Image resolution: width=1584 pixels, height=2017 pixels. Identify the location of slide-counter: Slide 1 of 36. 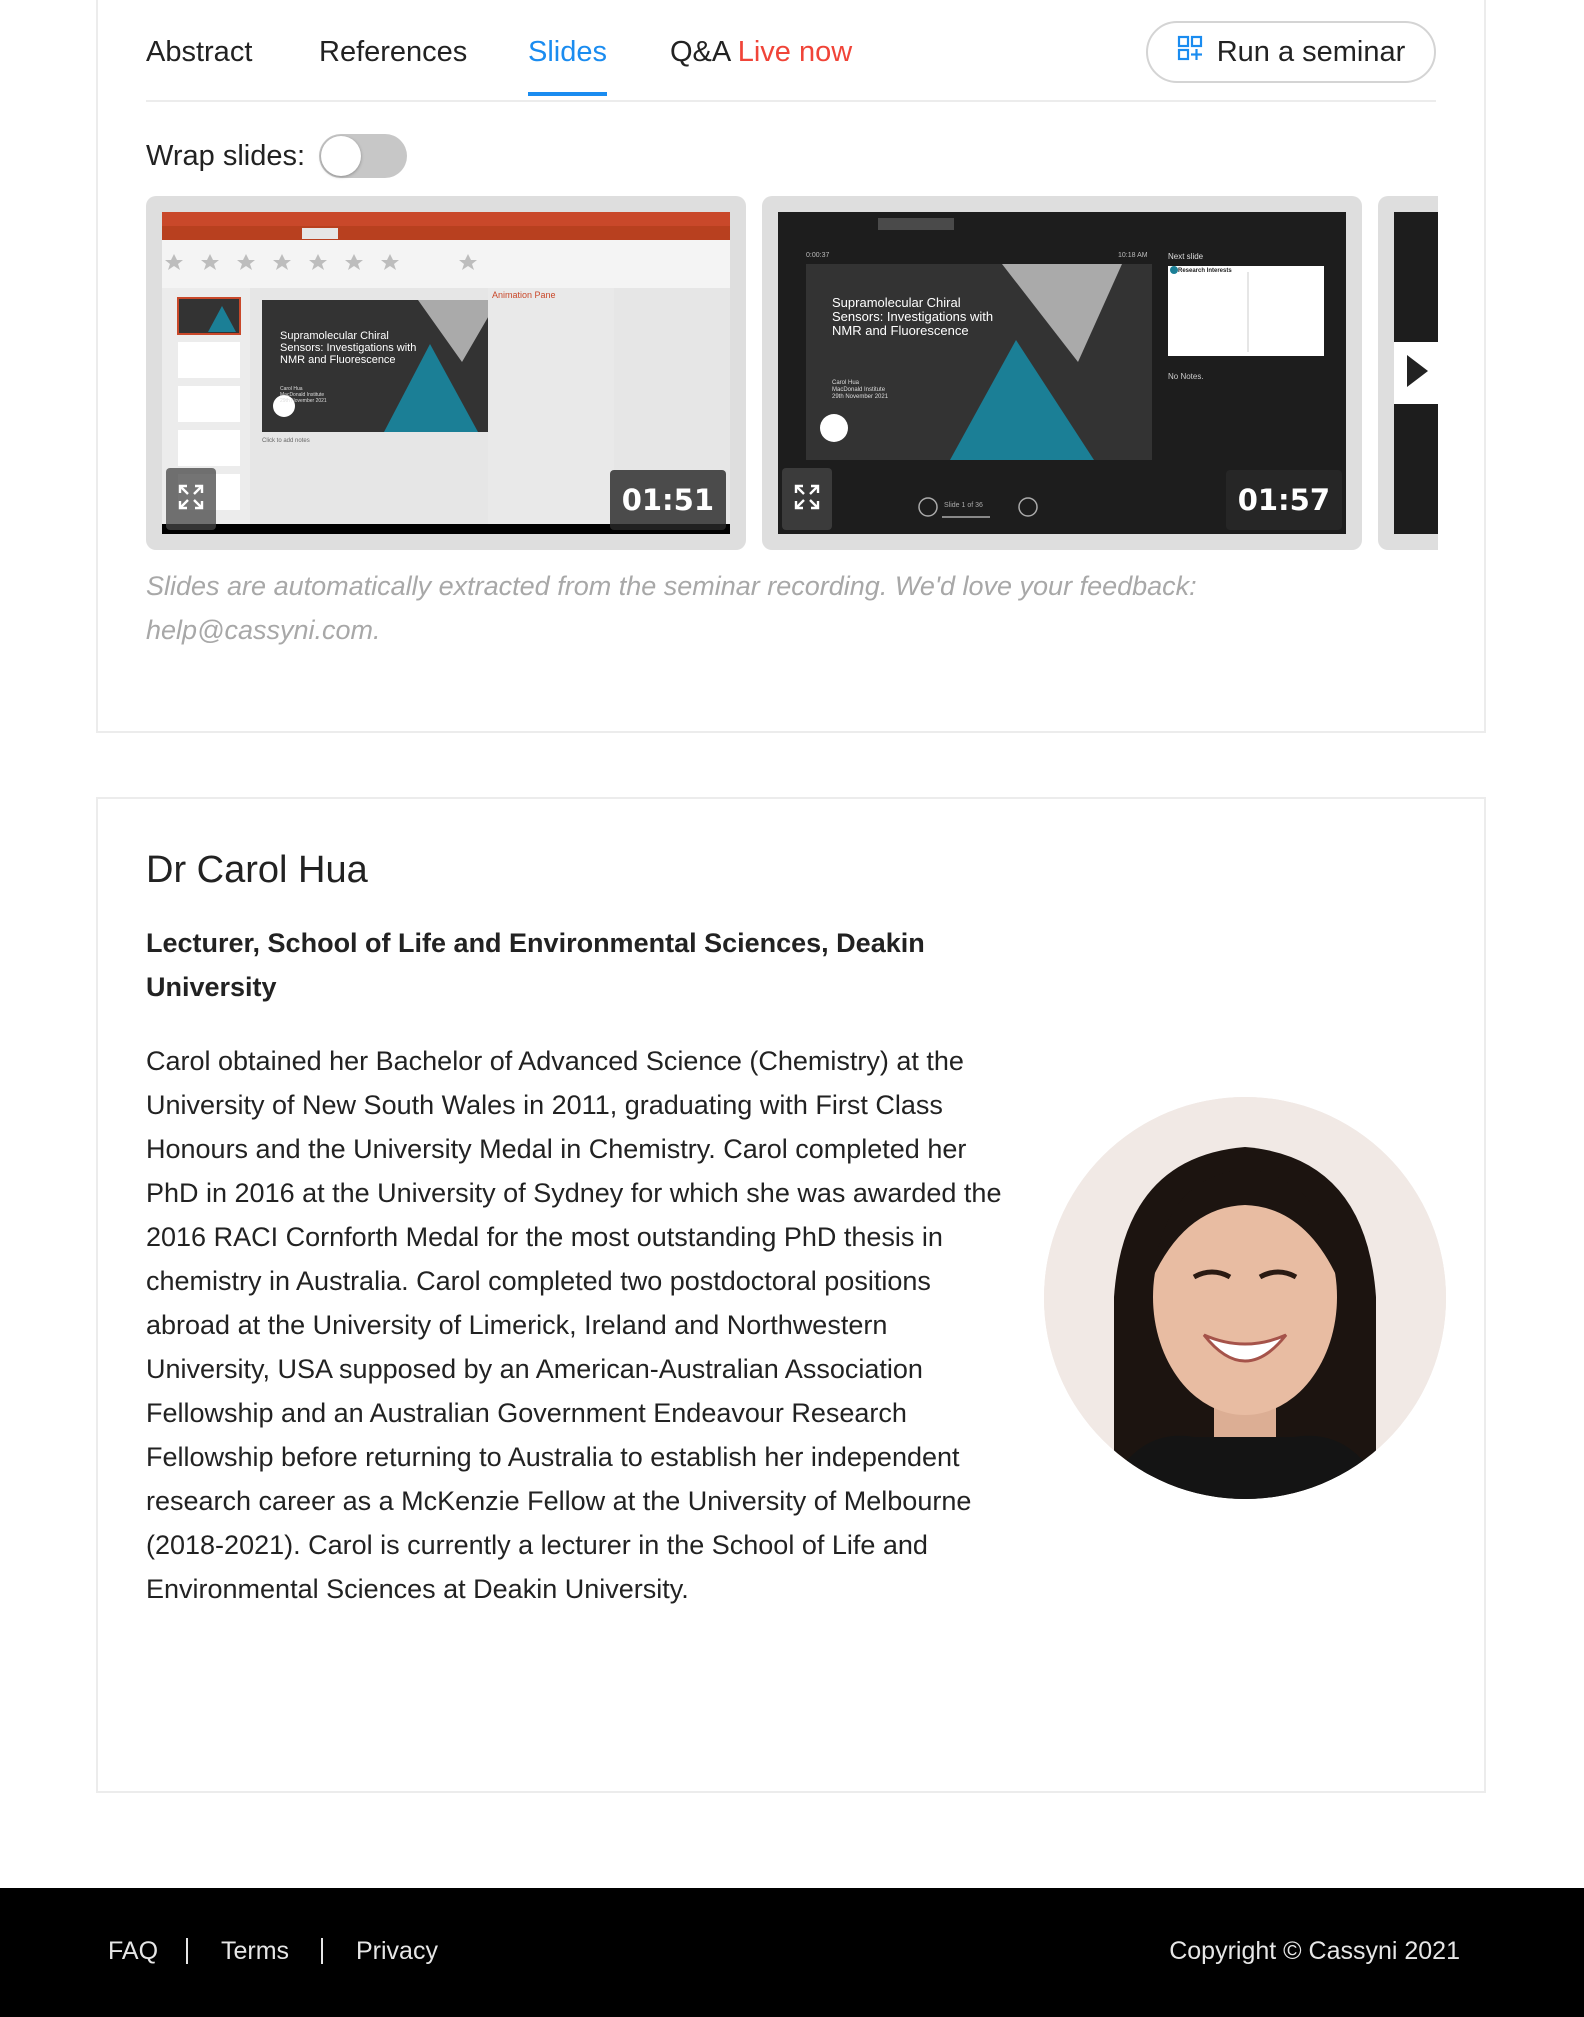
(963, 505).